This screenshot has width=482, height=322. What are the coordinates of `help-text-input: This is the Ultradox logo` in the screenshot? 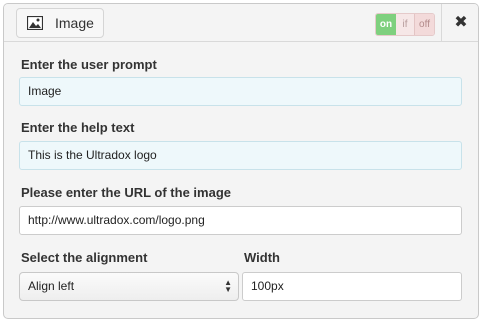 It's located at (240, 155).